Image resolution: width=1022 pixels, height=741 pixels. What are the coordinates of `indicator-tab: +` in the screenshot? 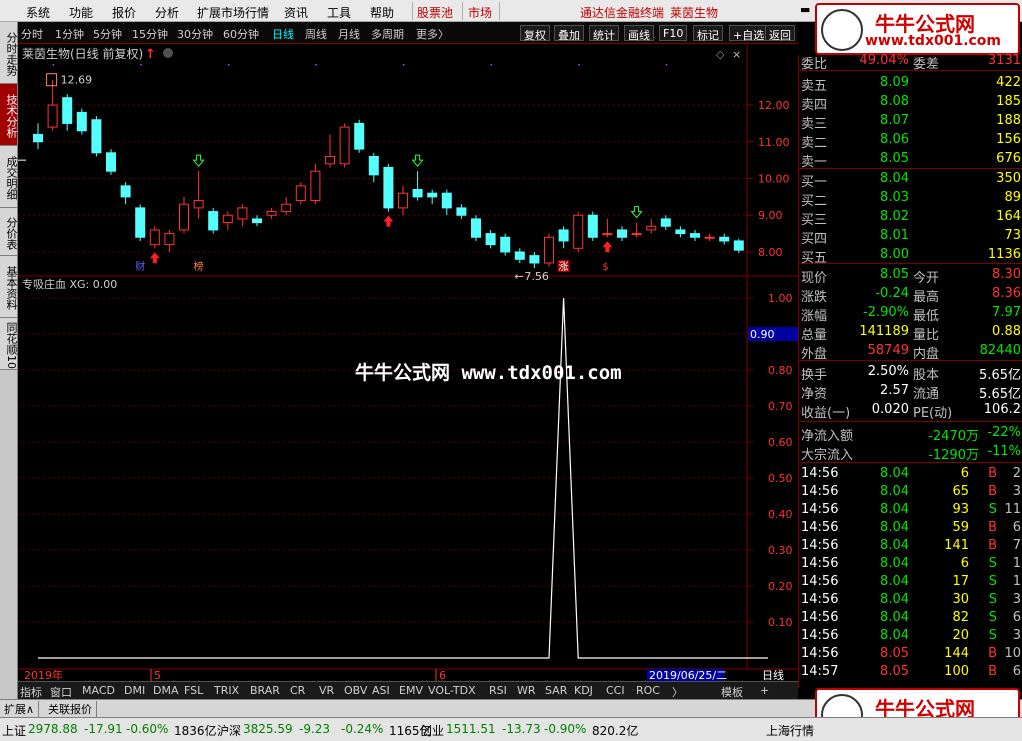 It's located at (764, 690).